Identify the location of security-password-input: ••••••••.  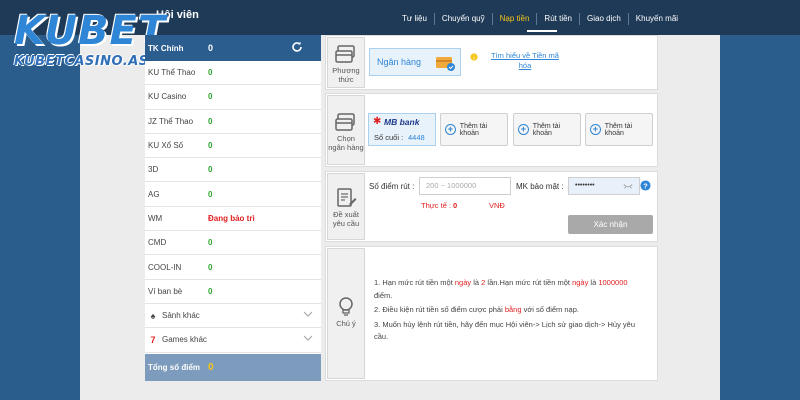
(604, 186).